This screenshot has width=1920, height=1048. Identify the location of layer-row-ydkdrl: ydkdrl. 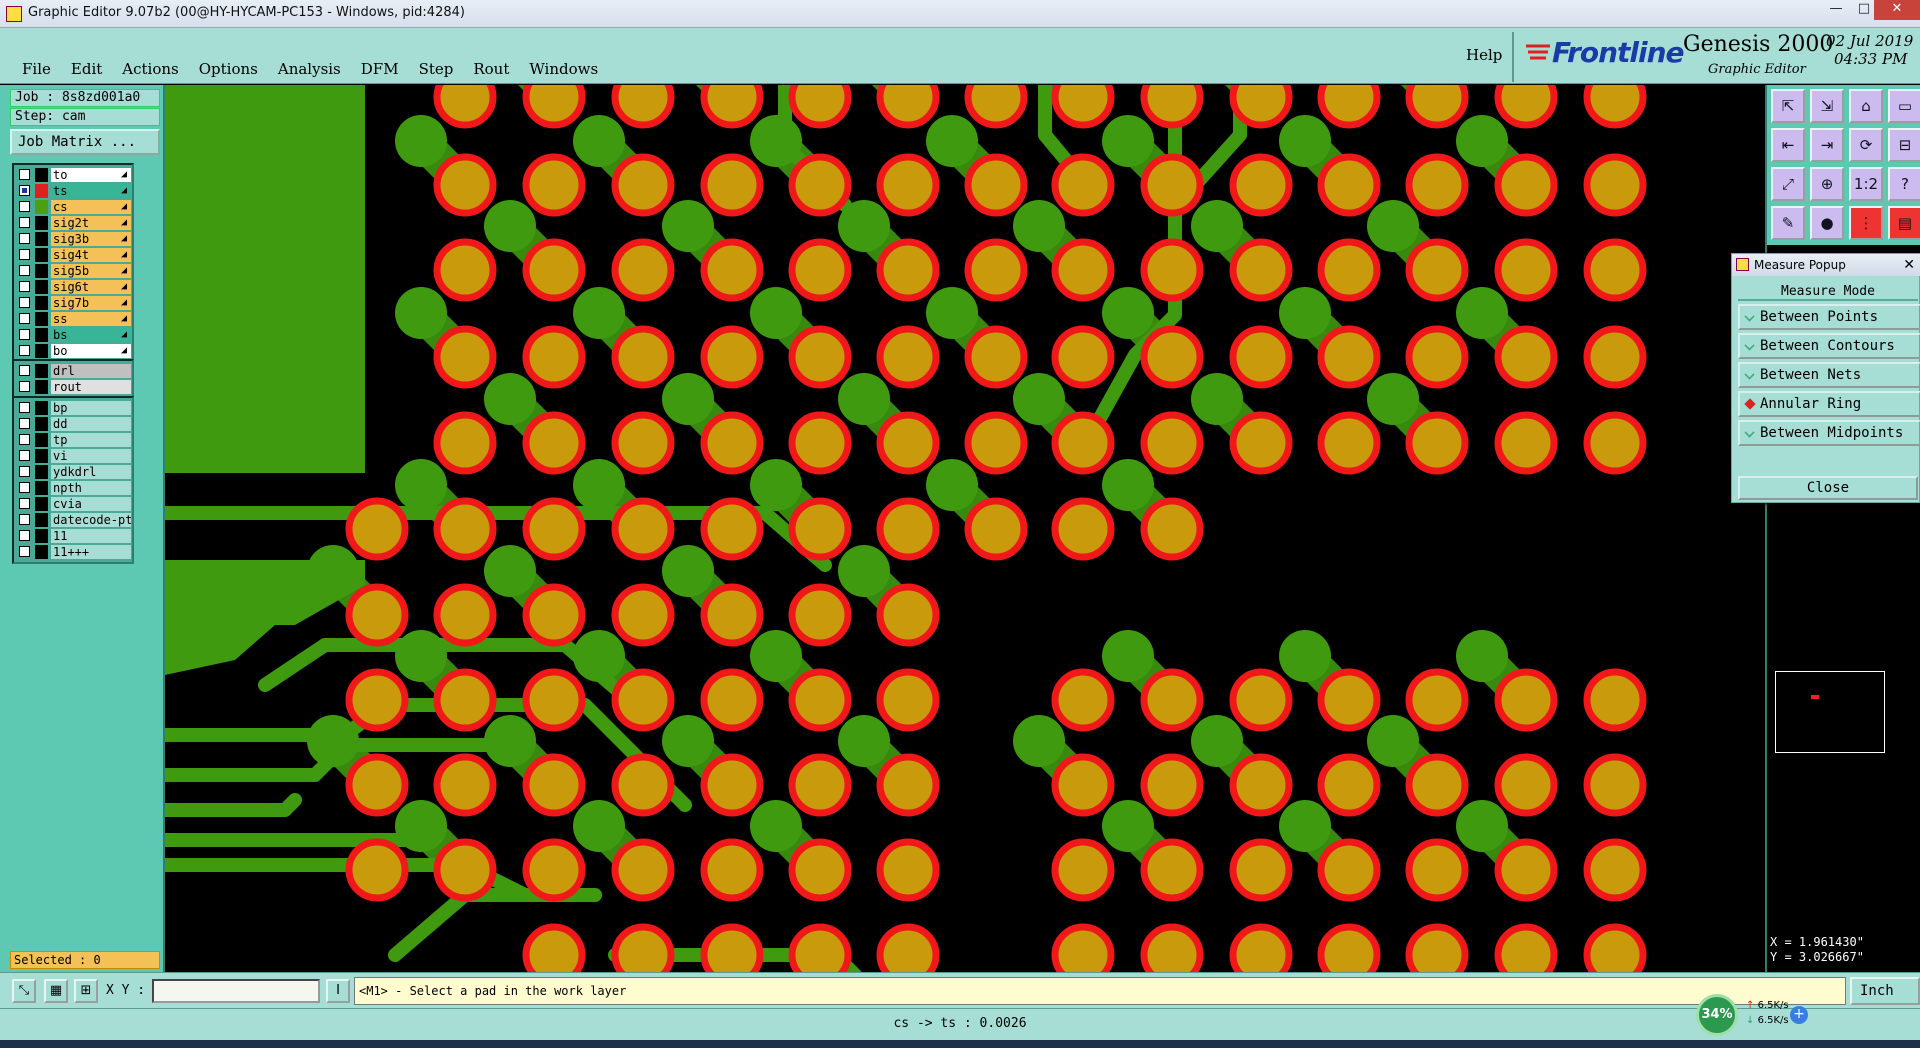
(74, 472).